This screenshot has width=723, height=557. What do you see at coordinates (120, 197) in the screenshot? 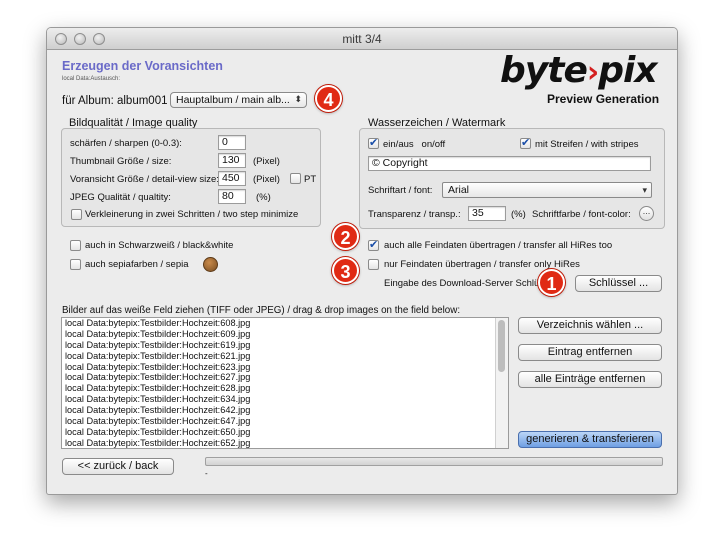
I see `jpeg-quality-label: JPEG Qualität / qualtity:` at bounding box center [120, 197].